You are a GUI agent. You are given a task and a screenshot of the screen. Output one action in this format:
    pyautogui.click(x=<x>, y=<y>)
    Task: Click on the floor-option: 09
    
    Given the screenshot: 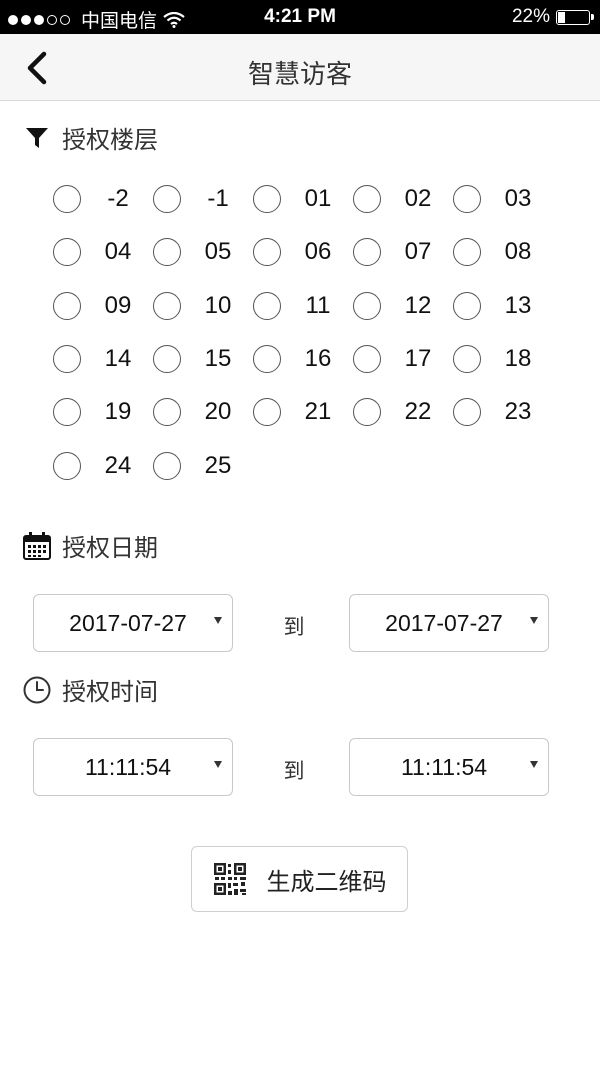 What is the action you would take?
    pyautogui.click(x=103, y=306)
    